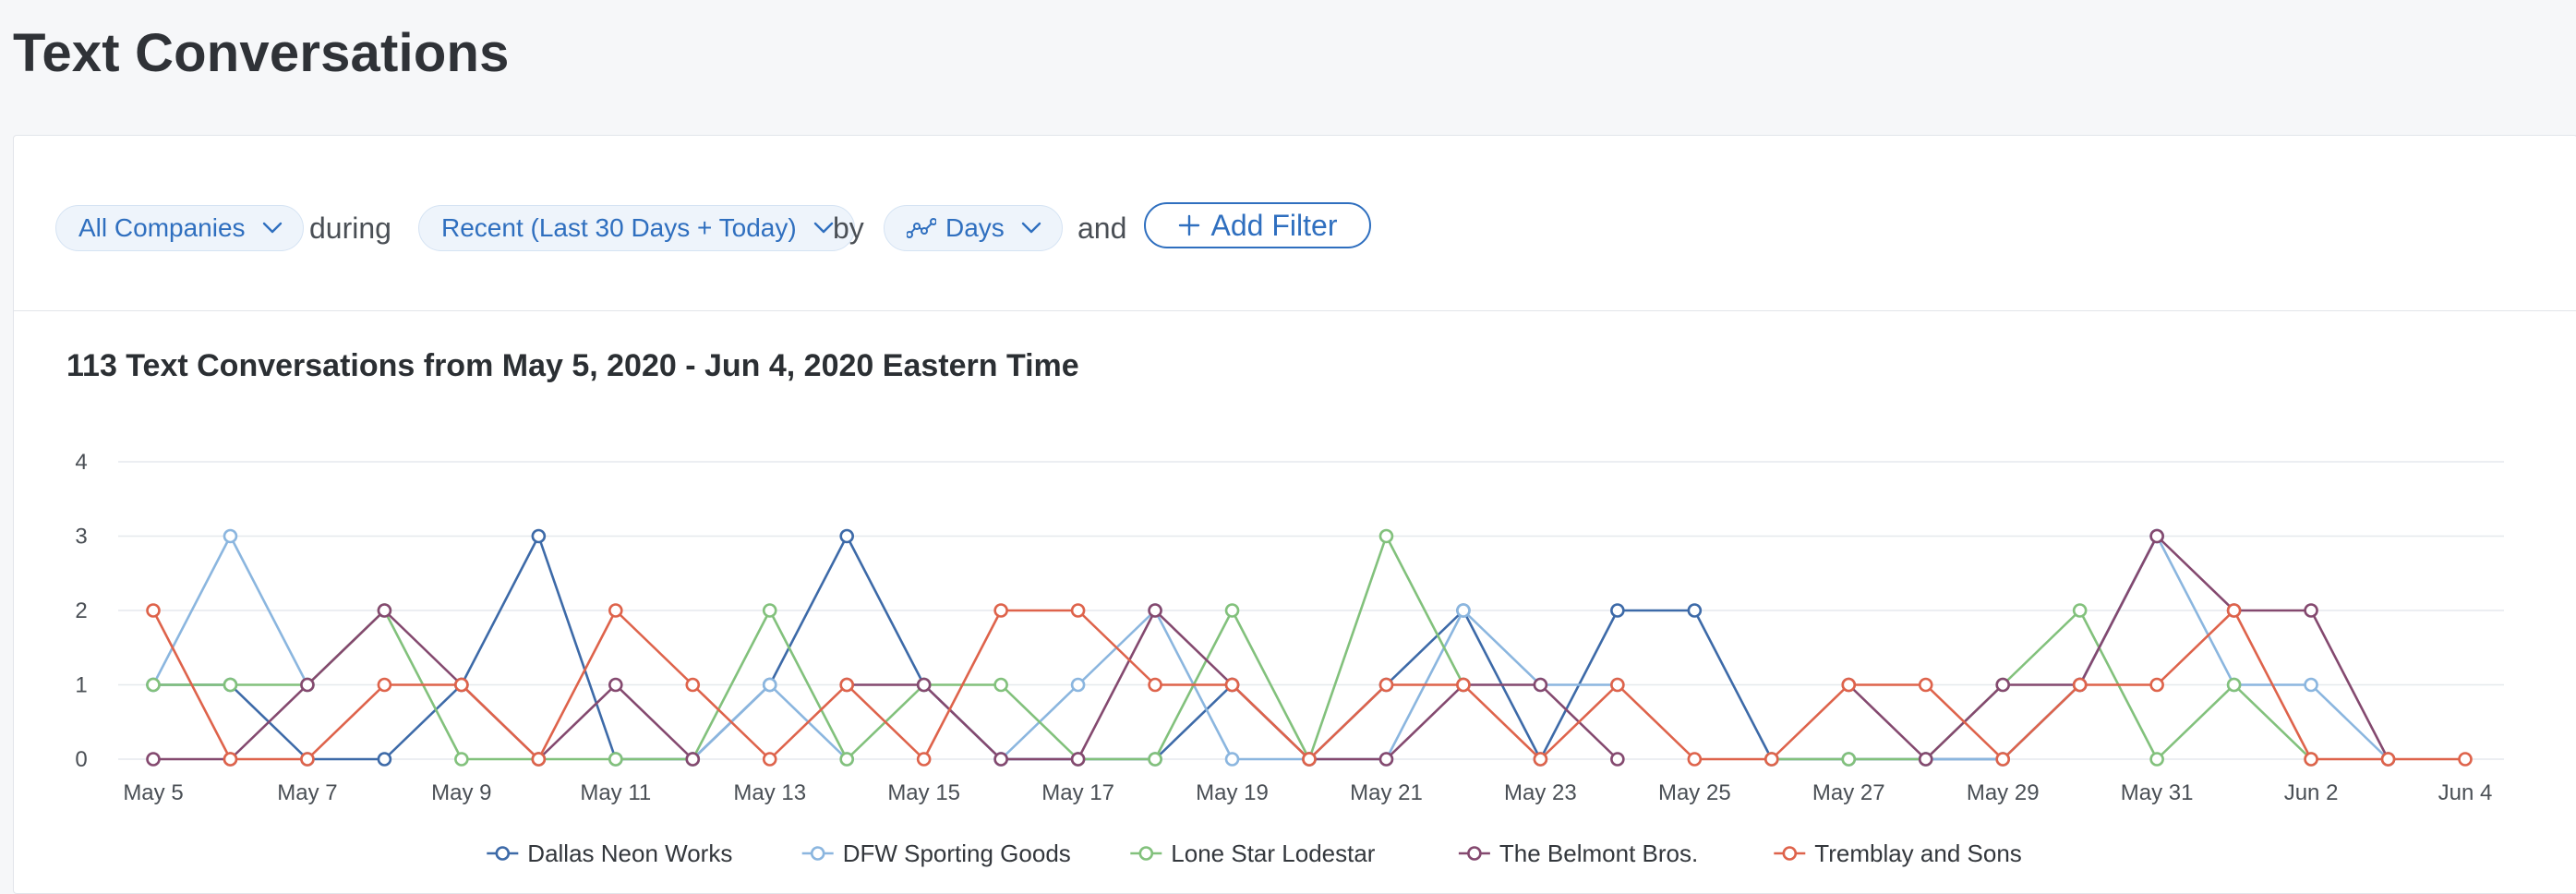 The image size is (2576, 894). What do you see at coordinates (153, 792) in the screenshot?
I see `x-tick-label: May 5` at bounding box center [153, 792].